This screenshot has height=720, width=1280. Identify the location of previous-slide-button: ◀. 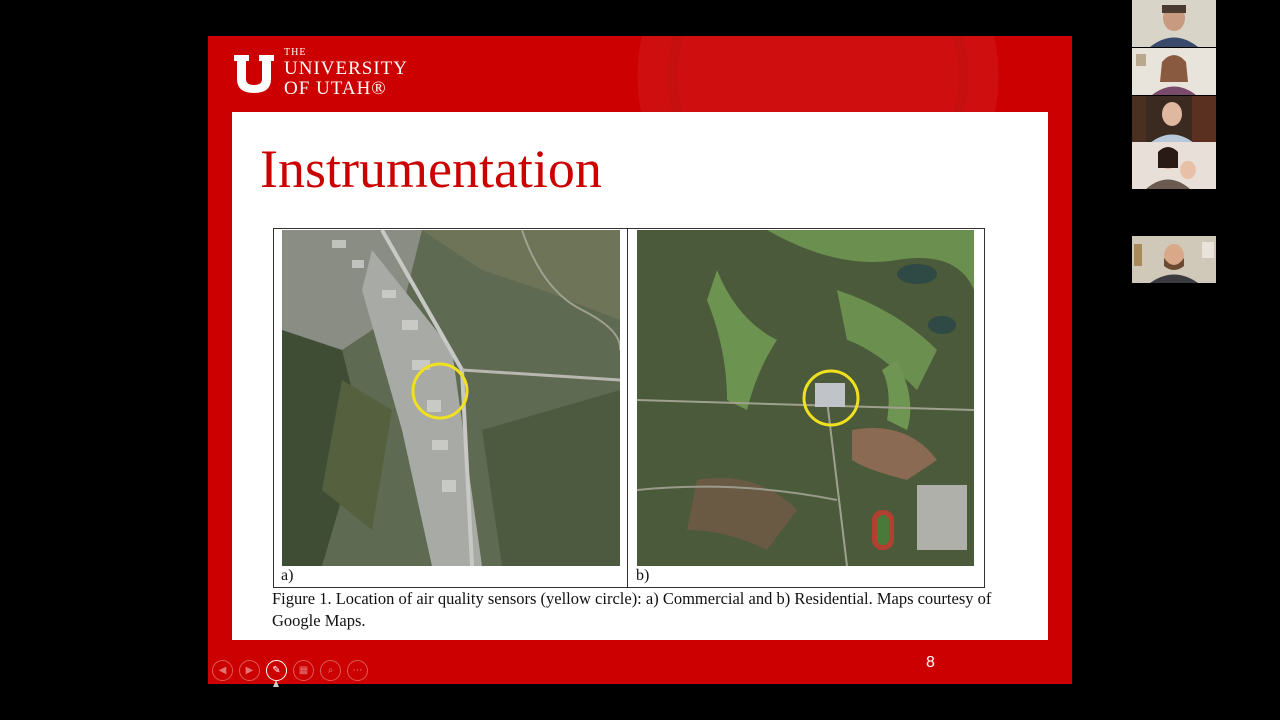
(222, 670).